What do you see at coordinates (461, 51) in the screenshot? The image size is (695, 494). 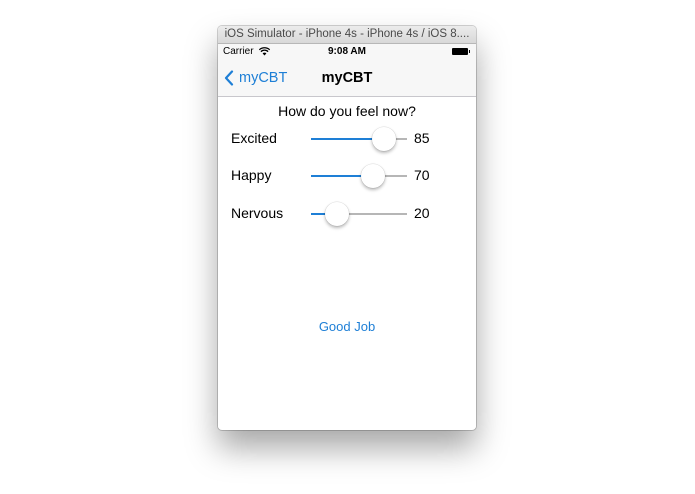 I see `battery-icon` at bounding box center [461, 51].